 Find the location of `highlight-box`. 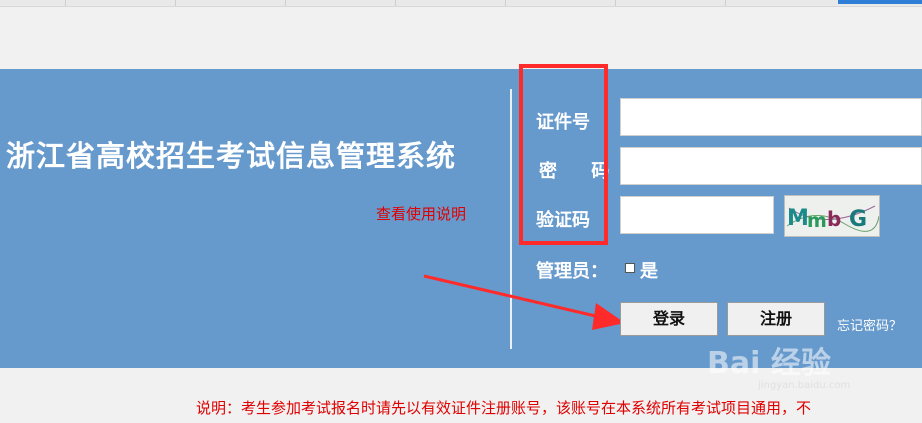

highlight-box is located at coordinates (563, 154).